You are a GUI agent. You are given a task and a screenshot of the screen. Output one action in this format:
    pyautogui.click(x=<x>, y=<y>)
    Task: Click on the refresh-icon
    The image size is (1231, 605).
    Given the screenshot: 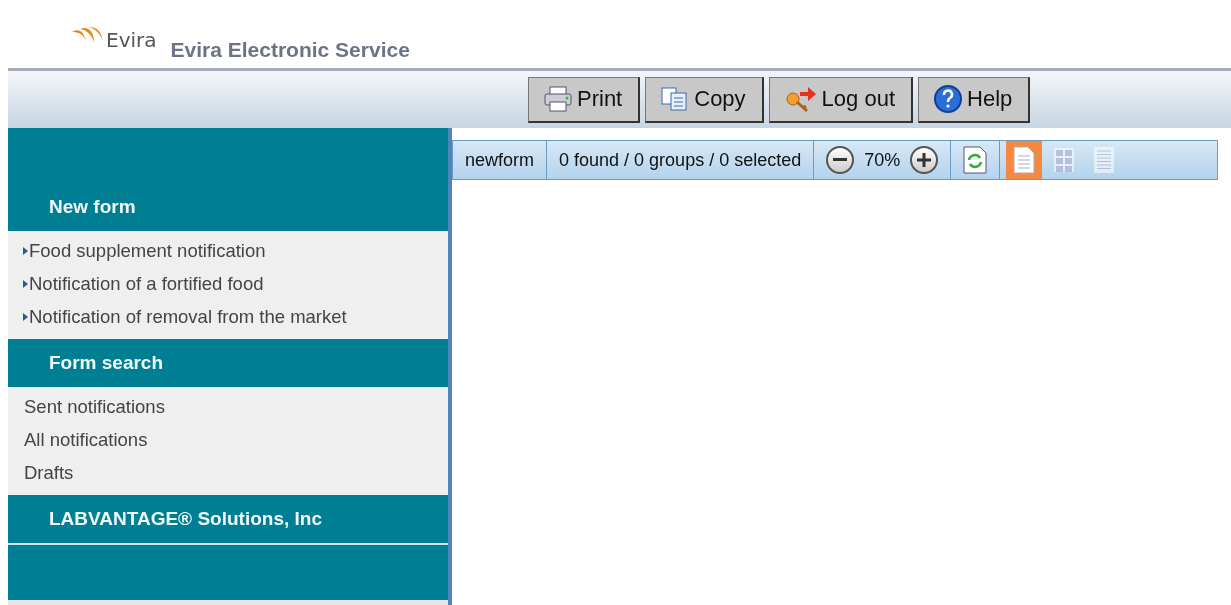 What is the action you would take?
    pyautogui.click(x=975, y=160)
    